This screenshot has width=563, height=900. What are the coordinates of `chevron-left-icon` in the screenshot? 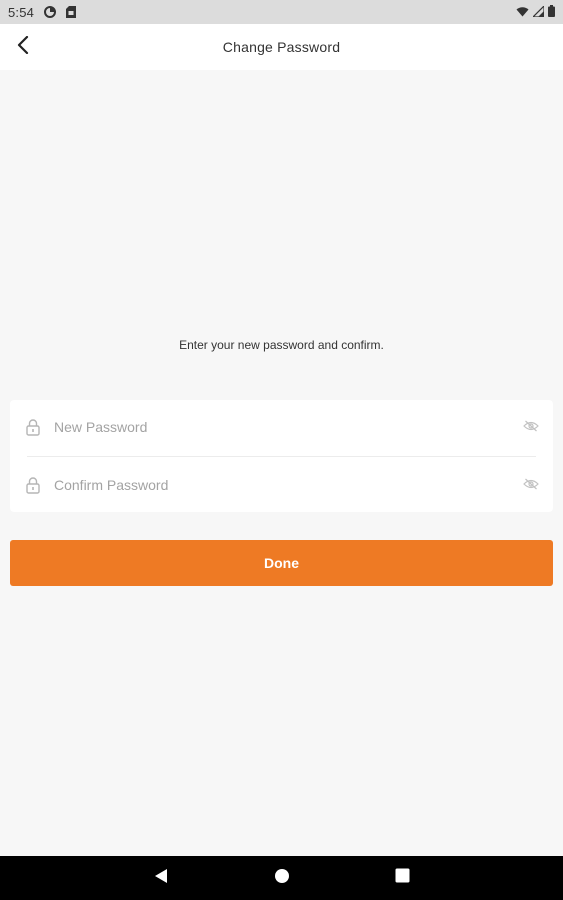 It's located at (23, 47).